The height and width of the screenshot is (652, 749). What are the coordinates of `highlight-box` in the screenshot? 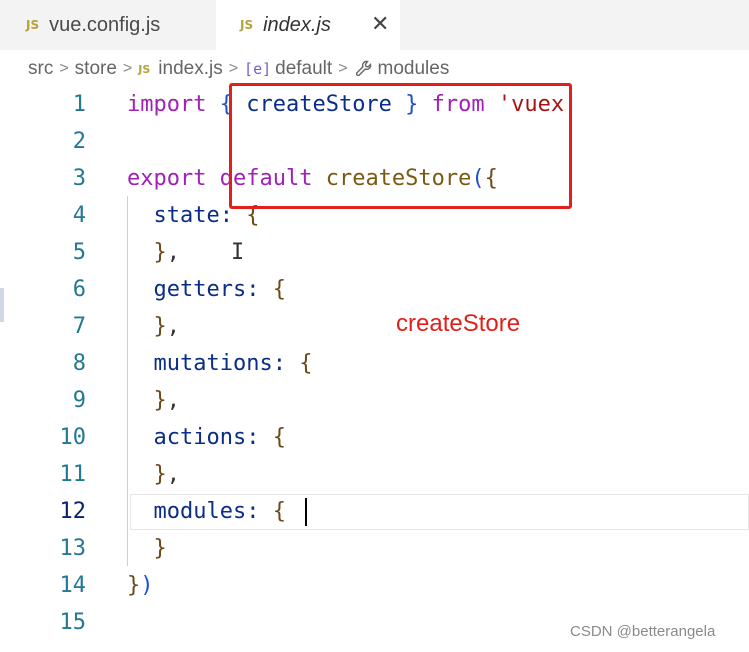 It's located at (400, 146).